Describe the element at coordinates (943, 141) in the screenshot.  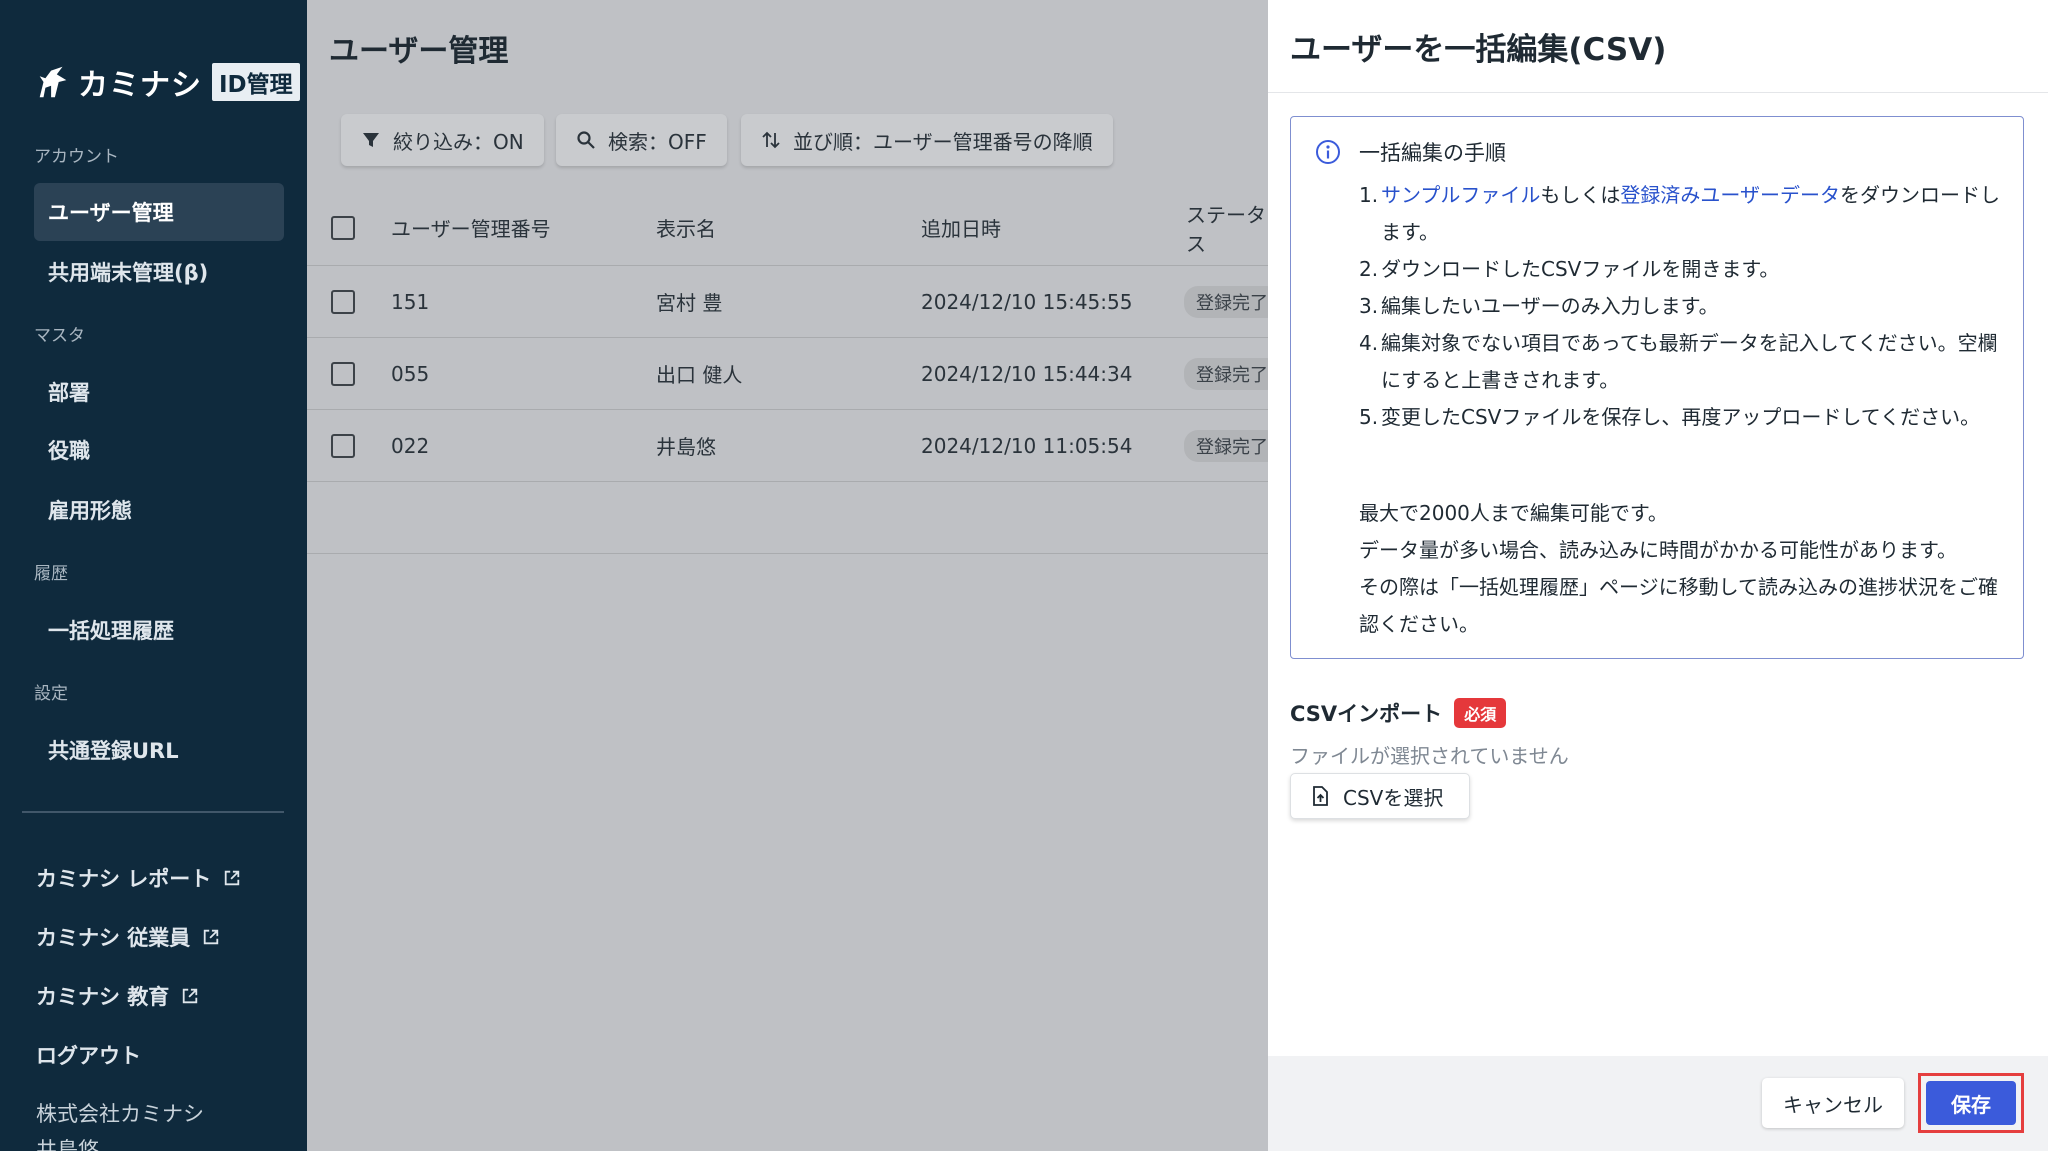
I see `sort-label: 並び順：ユーザー管理番号の降順` at that location.